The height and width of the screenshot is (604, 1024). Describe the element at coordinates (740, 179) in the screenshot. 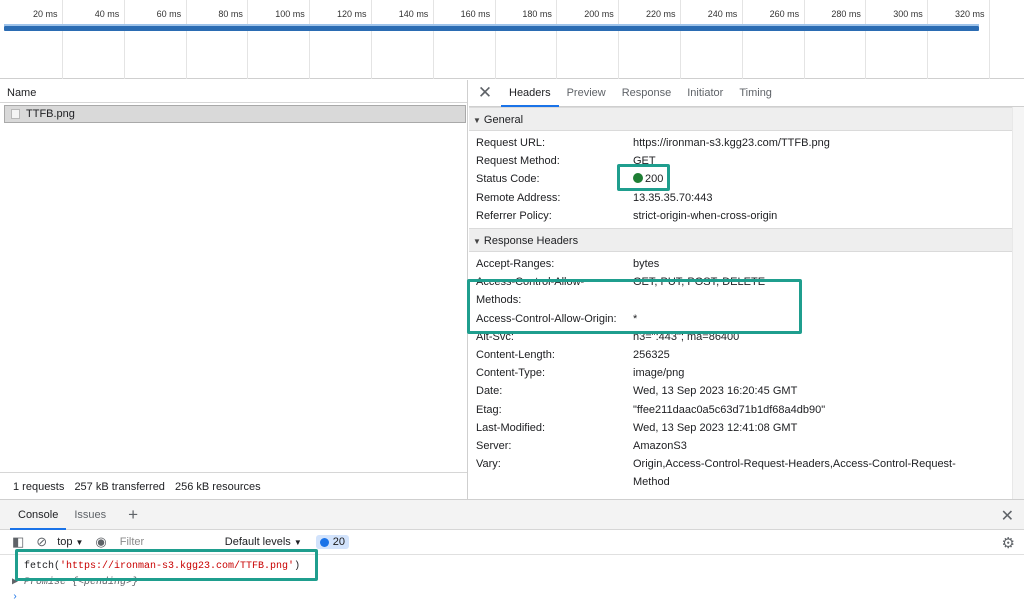

I see `general-row-status-code: Status Code: 200` at that location.